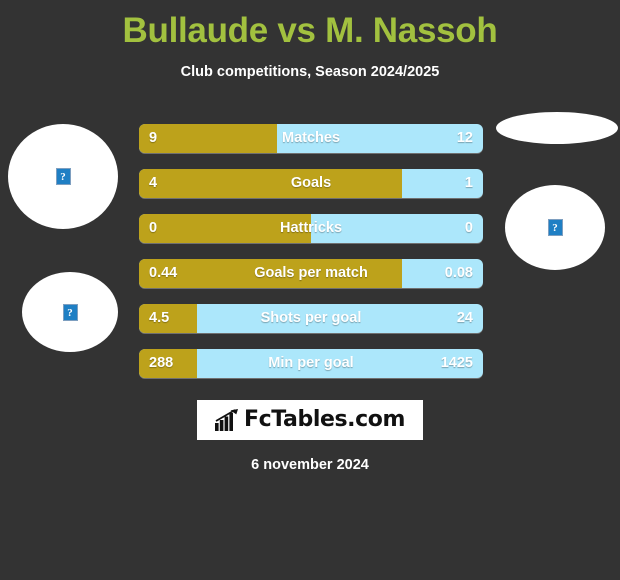 The width and height of the screenshot is (620, 580). I want to click on stat-label: Shots per goal, so click(311, 318).